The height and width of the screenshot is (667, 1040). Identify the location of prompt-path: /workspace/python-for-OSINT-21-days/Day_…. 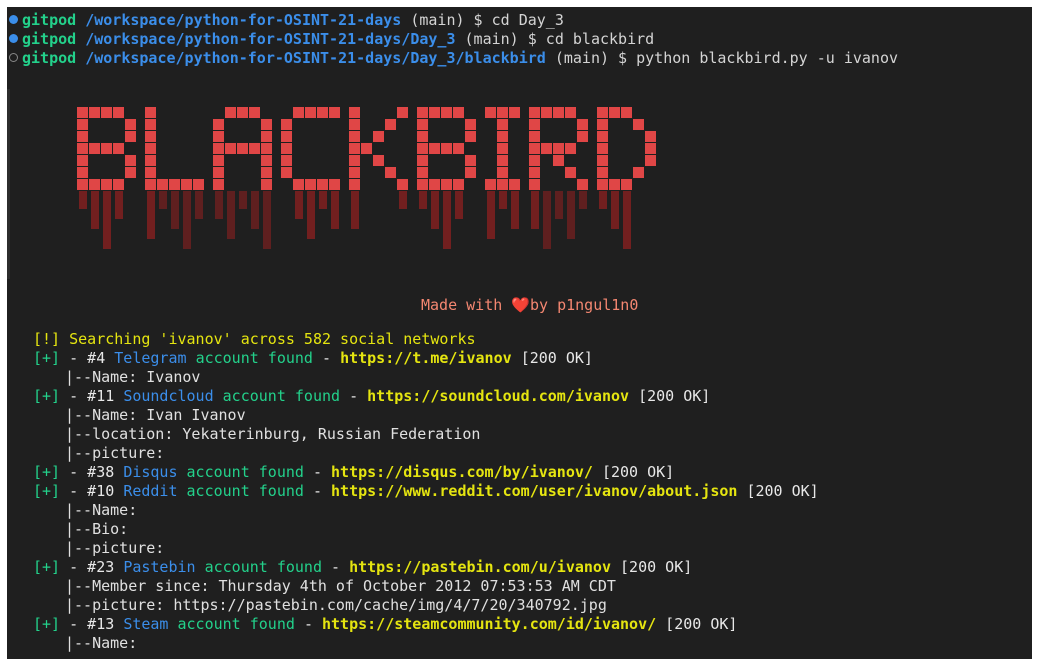
(315, 58).